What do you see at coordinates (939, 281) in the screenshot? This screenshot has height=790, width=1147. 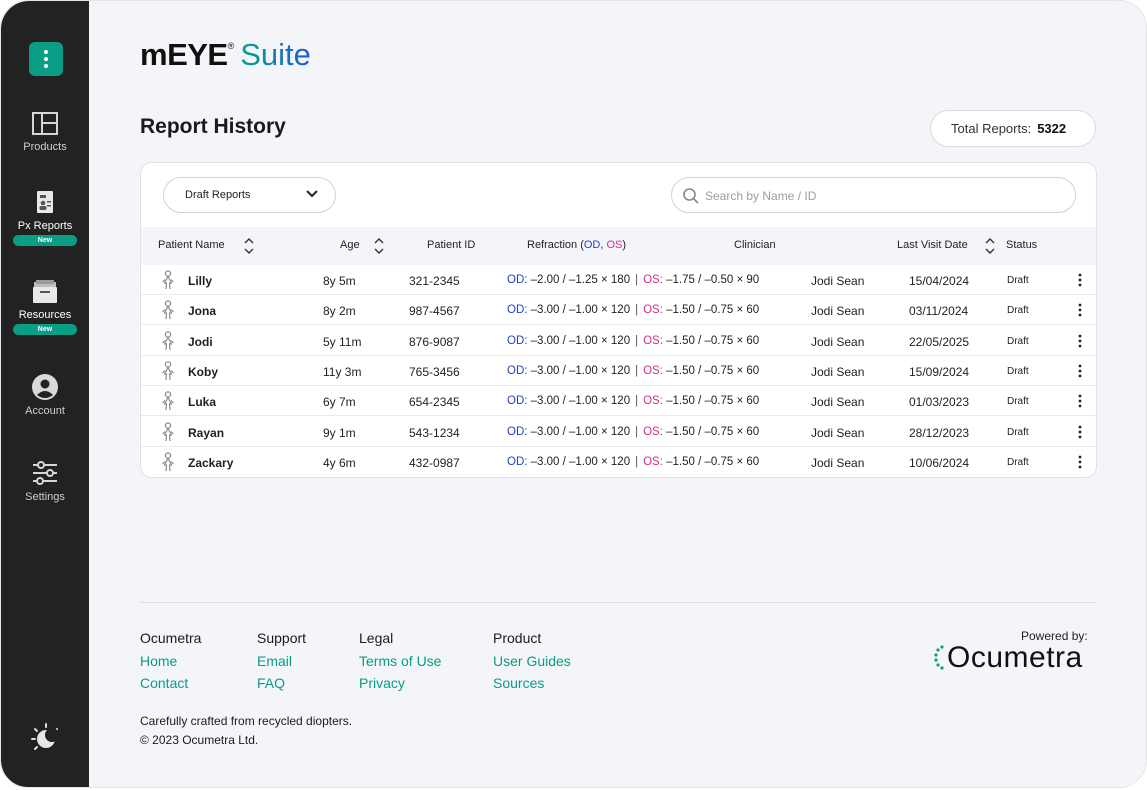 I see `last-visit-date: 15/04/2024` at bounding box center [939, 281].